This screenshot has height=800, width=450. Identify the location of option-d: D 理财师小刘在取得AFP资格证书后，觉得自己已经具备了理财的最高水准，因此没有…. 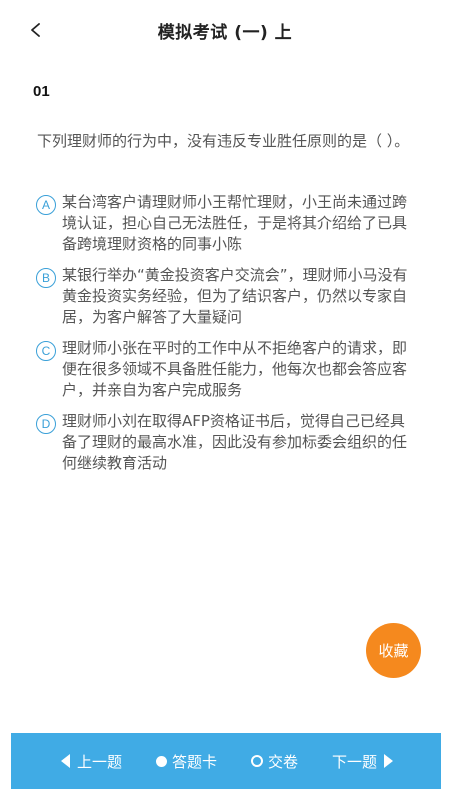
(231, 442).